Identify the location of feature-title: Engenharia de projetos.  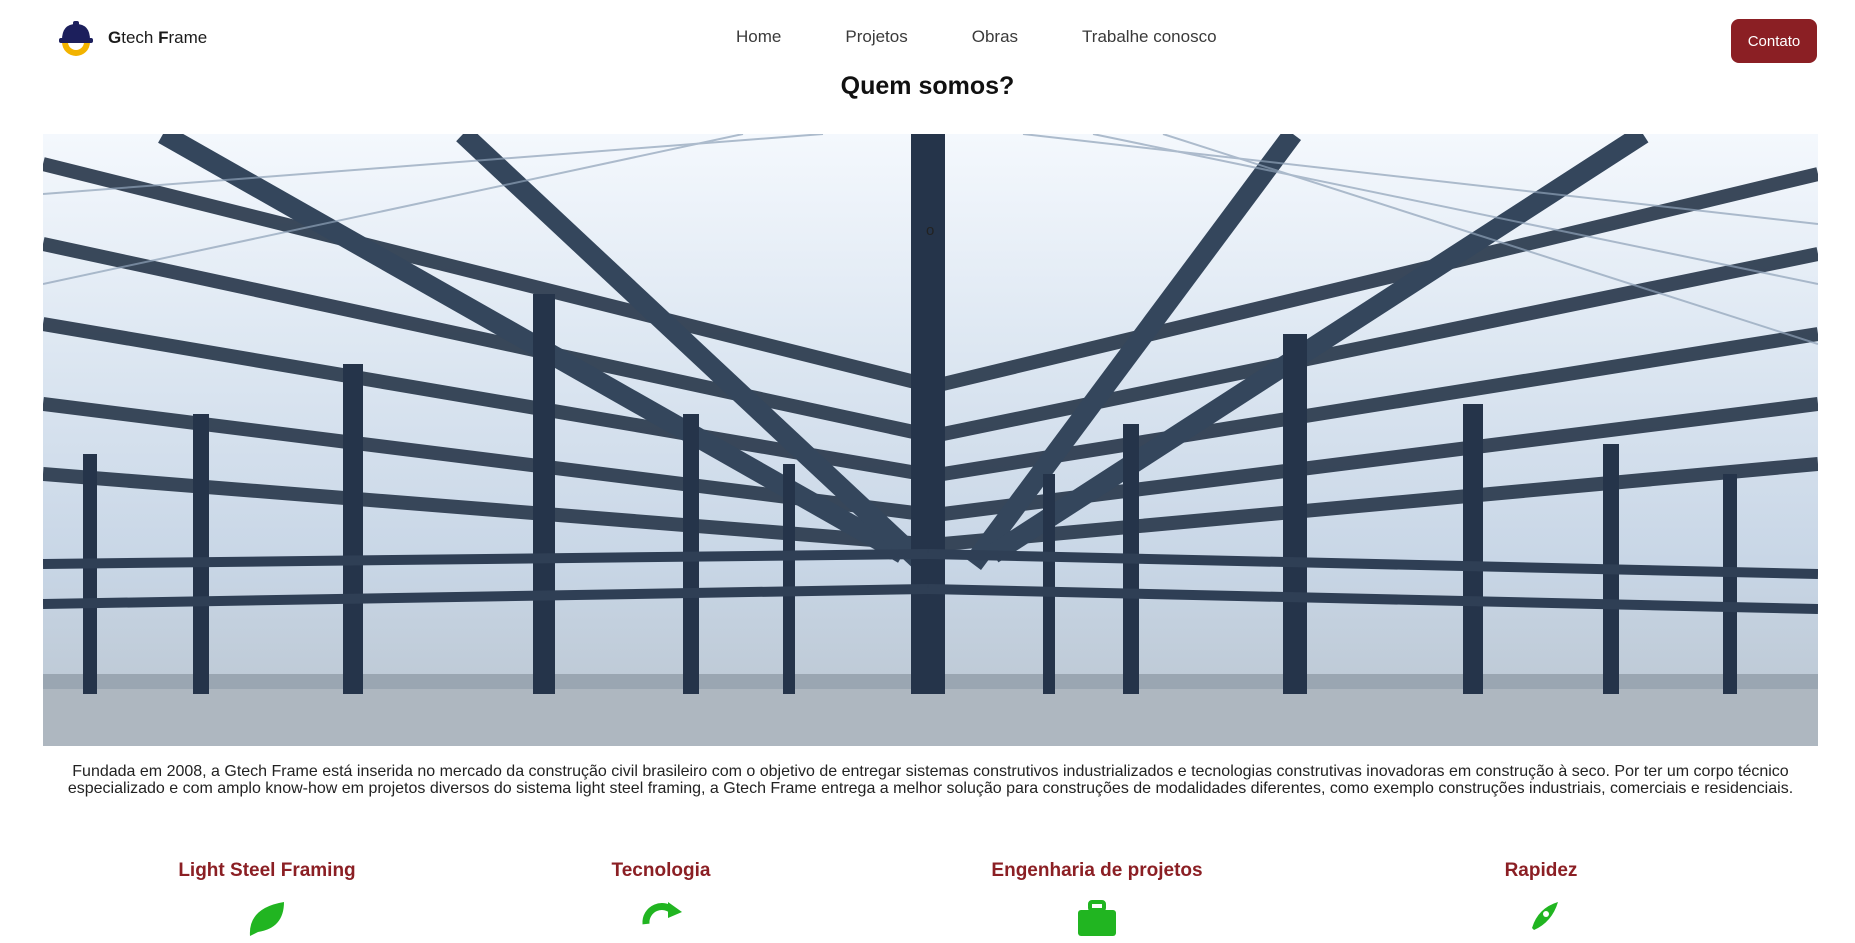
(1097, 870).